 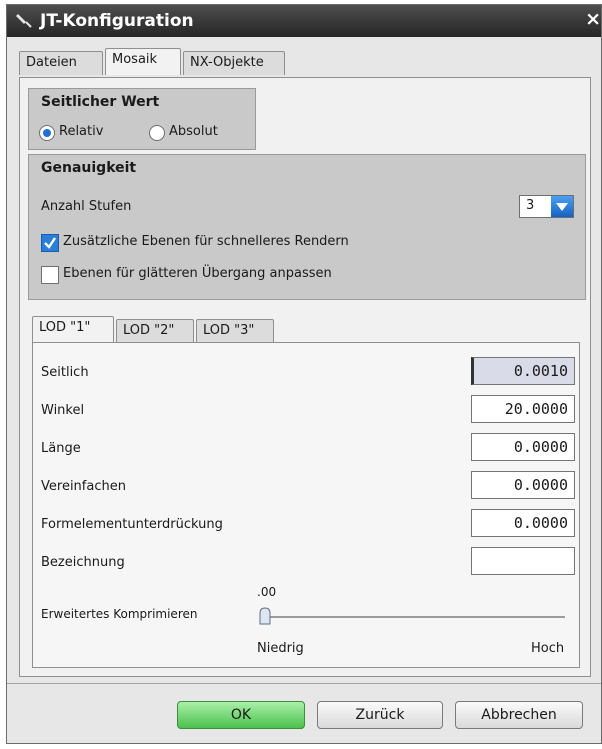 I want to click on slider-max-label: Hoch, so click(x=548, y=648).